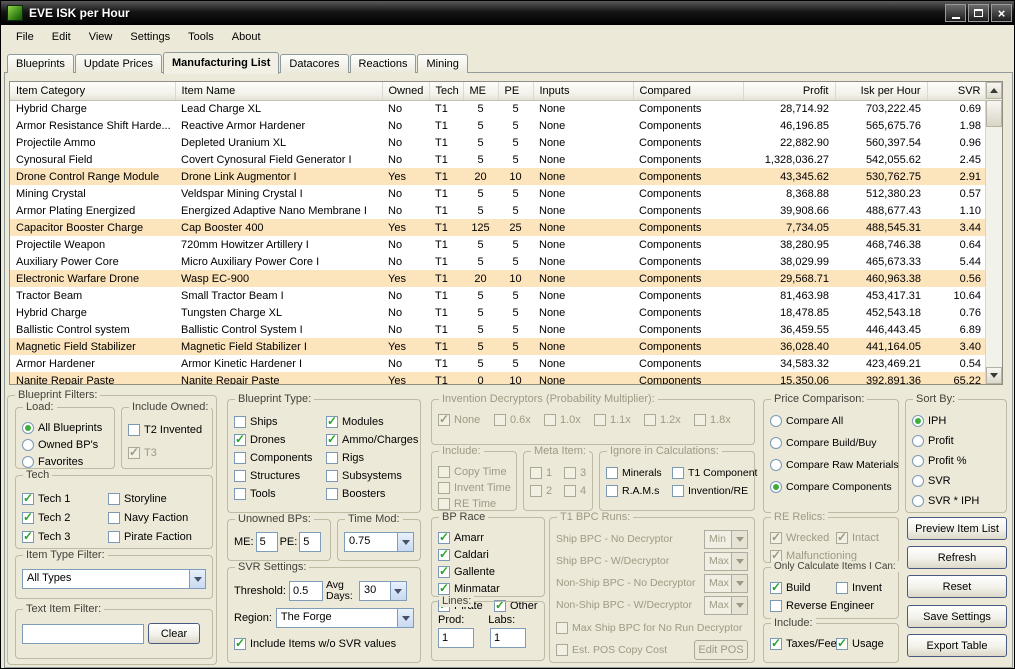 The width and height of the screenshot is (1015, 669). Describe the element at coordinates (569, 419) in the screenshot. I see `checkbox-1-0x: 1.0x` at that location.